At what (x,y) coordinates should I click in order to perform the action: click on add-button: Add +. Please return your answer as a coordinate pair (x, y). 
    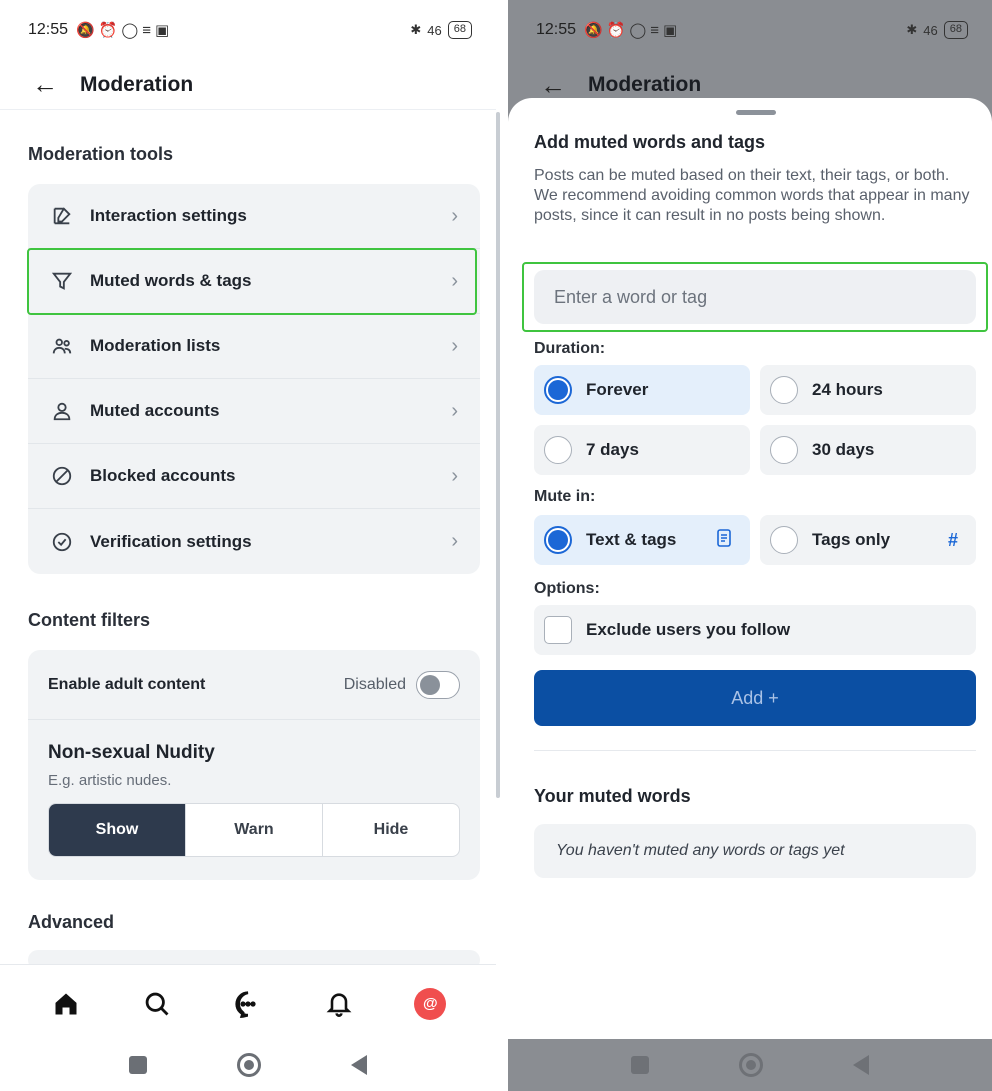
    Looking at the image, I should click on (755, 698).